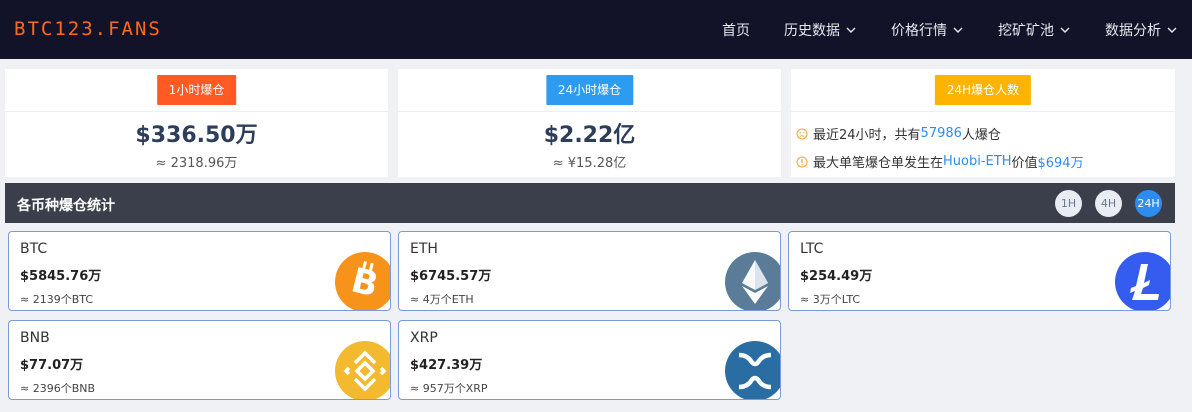  What do you see at coordinates (88, 29) in the screenshot?
I see `site-logo: BTC123.FANS` at bounding box center [88, 29].